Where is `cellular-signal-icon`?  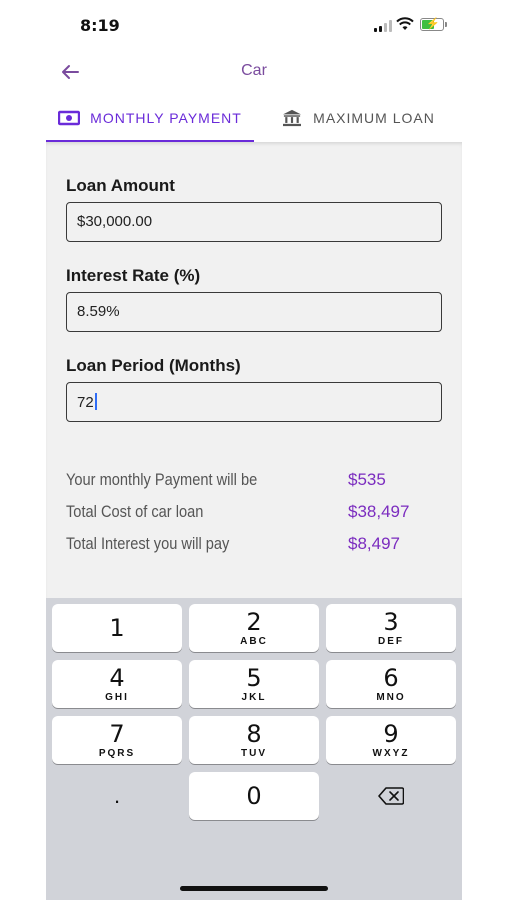 cellular-signal-icon is located at coordinates (383, 26).